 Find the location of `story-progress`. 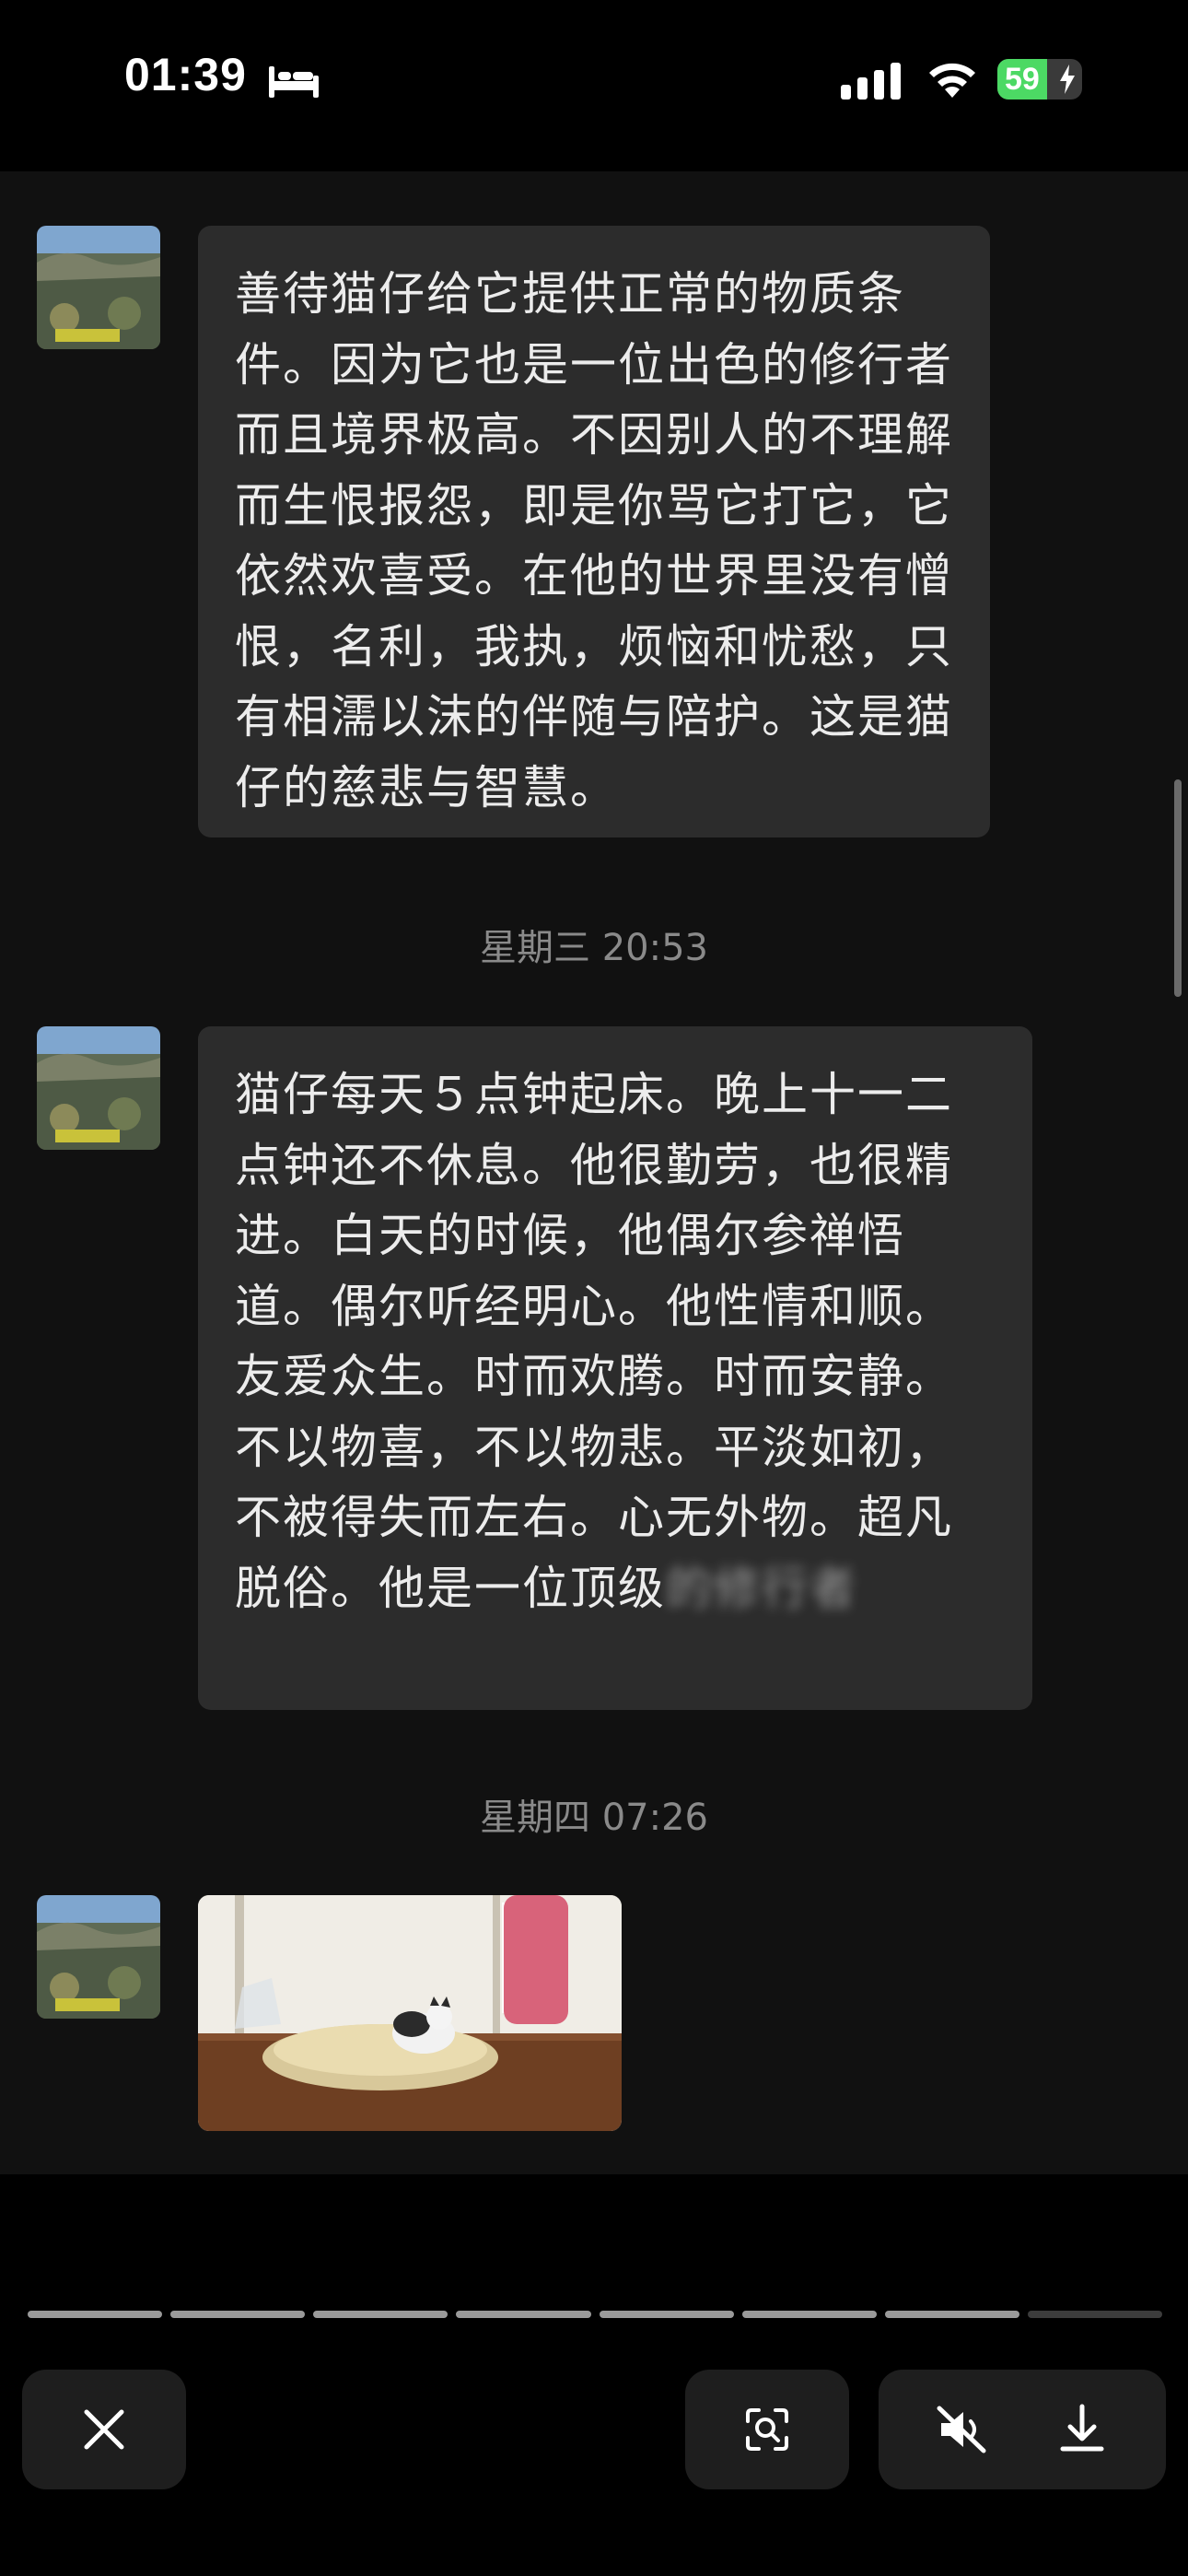

story-progress is located at coordinates (595, 2315).